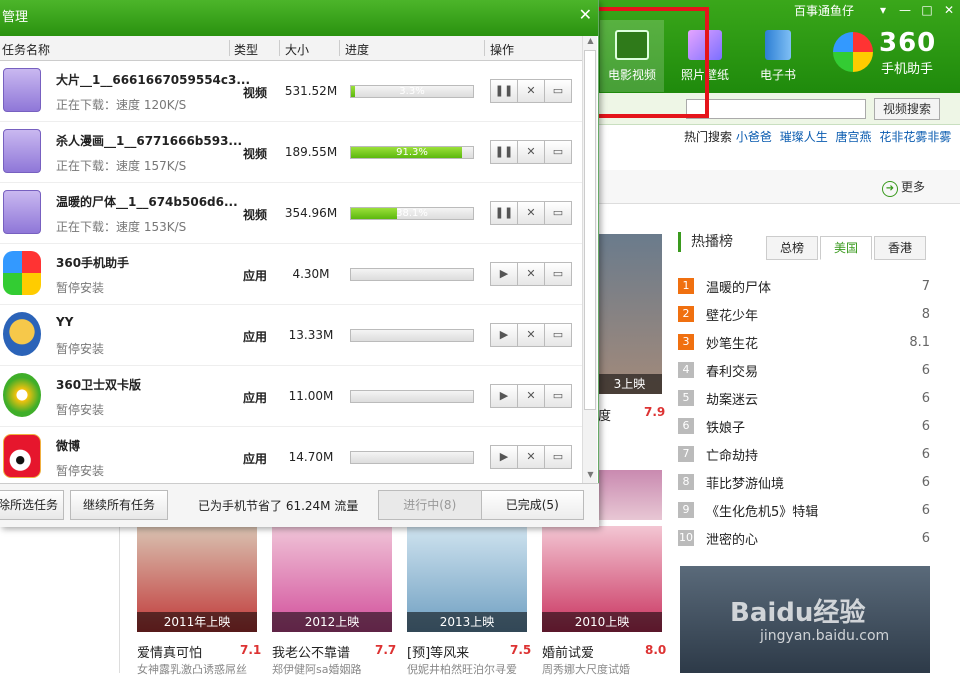 Image resolution: width=960 pixels, height=677 pixels. Describe the element at coordinates (22, 395) in the screenshot. I see `app-360-guard-icon` at that location.